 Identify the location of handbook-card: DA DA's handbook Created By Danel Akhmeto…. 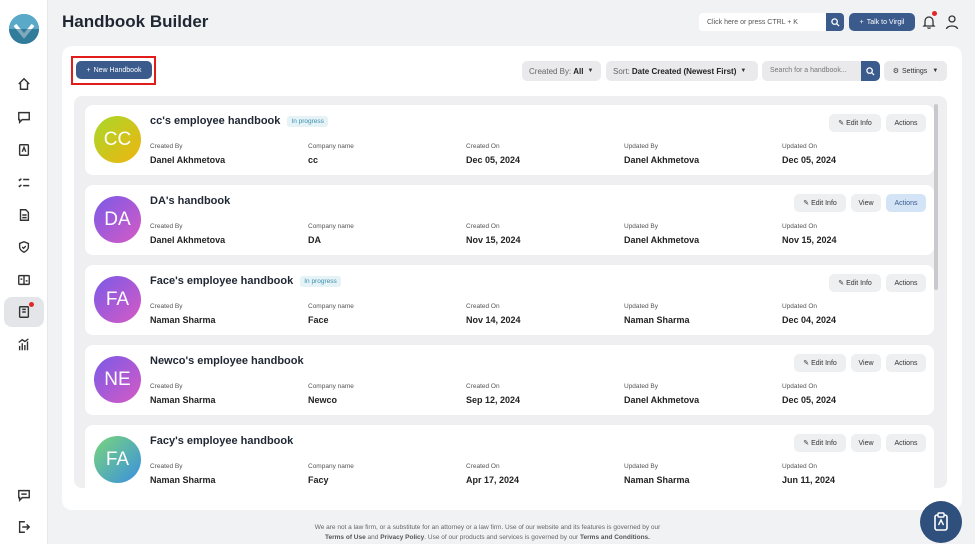
(509, 220).